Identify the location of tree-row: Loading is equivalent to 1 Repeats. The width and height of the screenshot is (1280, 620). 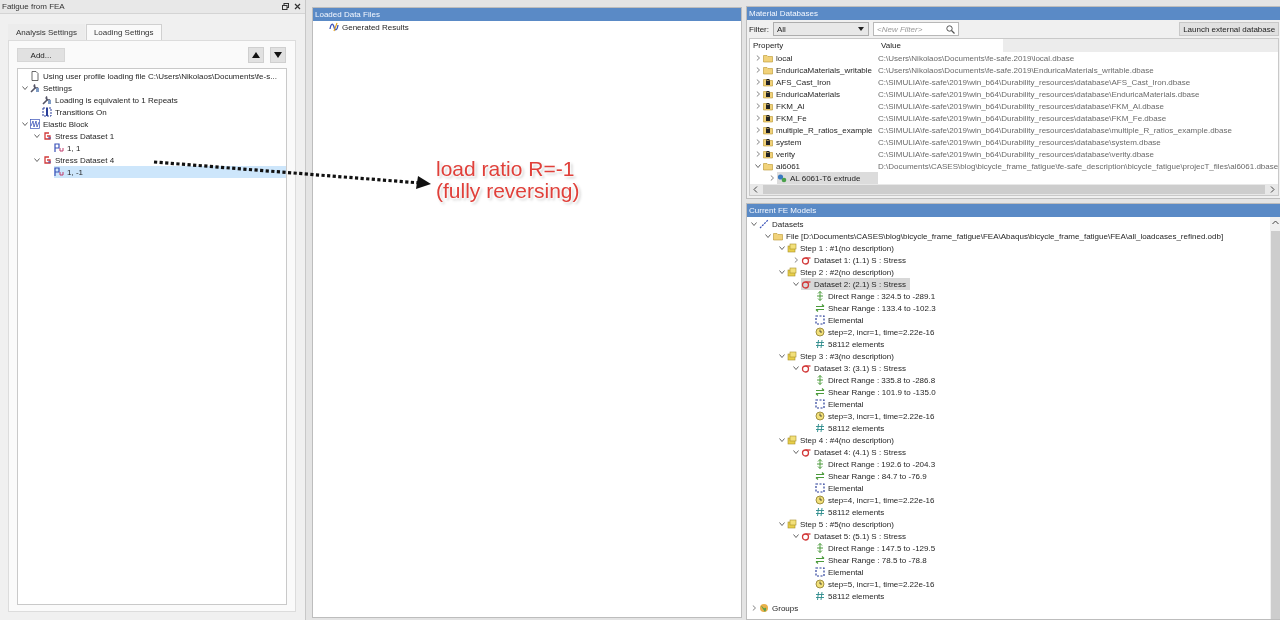
(164, 100).